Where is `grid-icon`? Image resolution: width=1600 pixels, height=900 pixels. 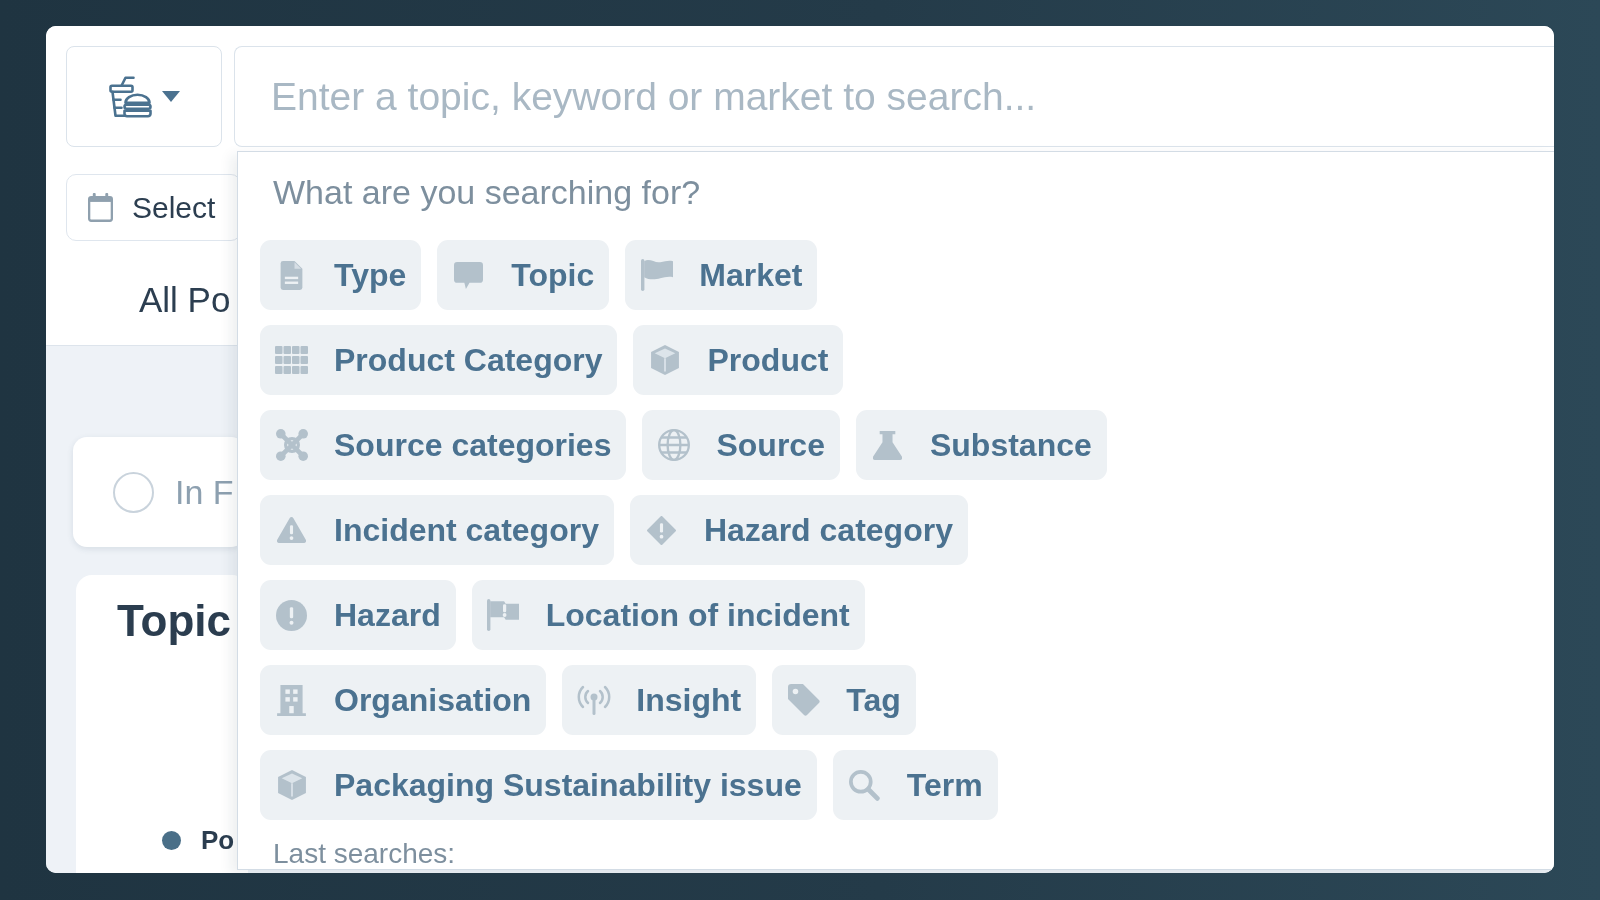
grid-icon is located at coordinates (291, 360).